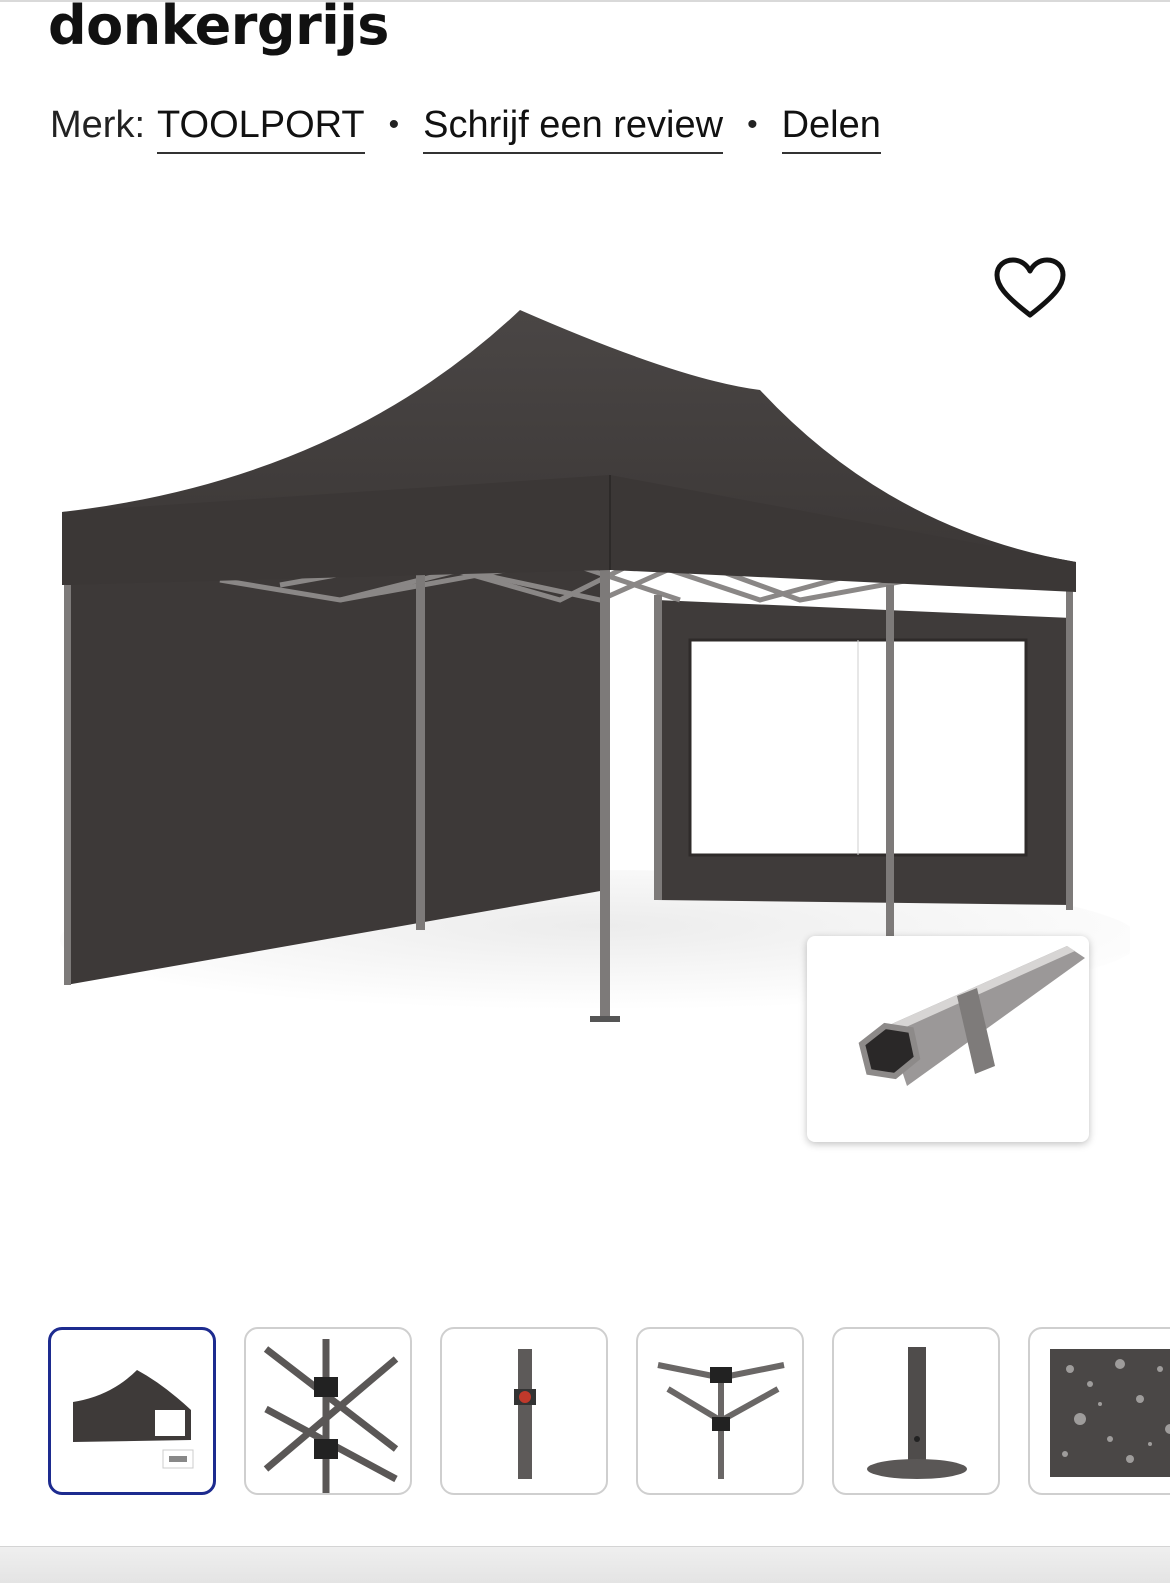 The width and height of the screenshot is (1170, 1583). Describe the element at coordinates (721, 1420) in the screenshot. I see `corner-bracket-thumbnail-image` at that location.